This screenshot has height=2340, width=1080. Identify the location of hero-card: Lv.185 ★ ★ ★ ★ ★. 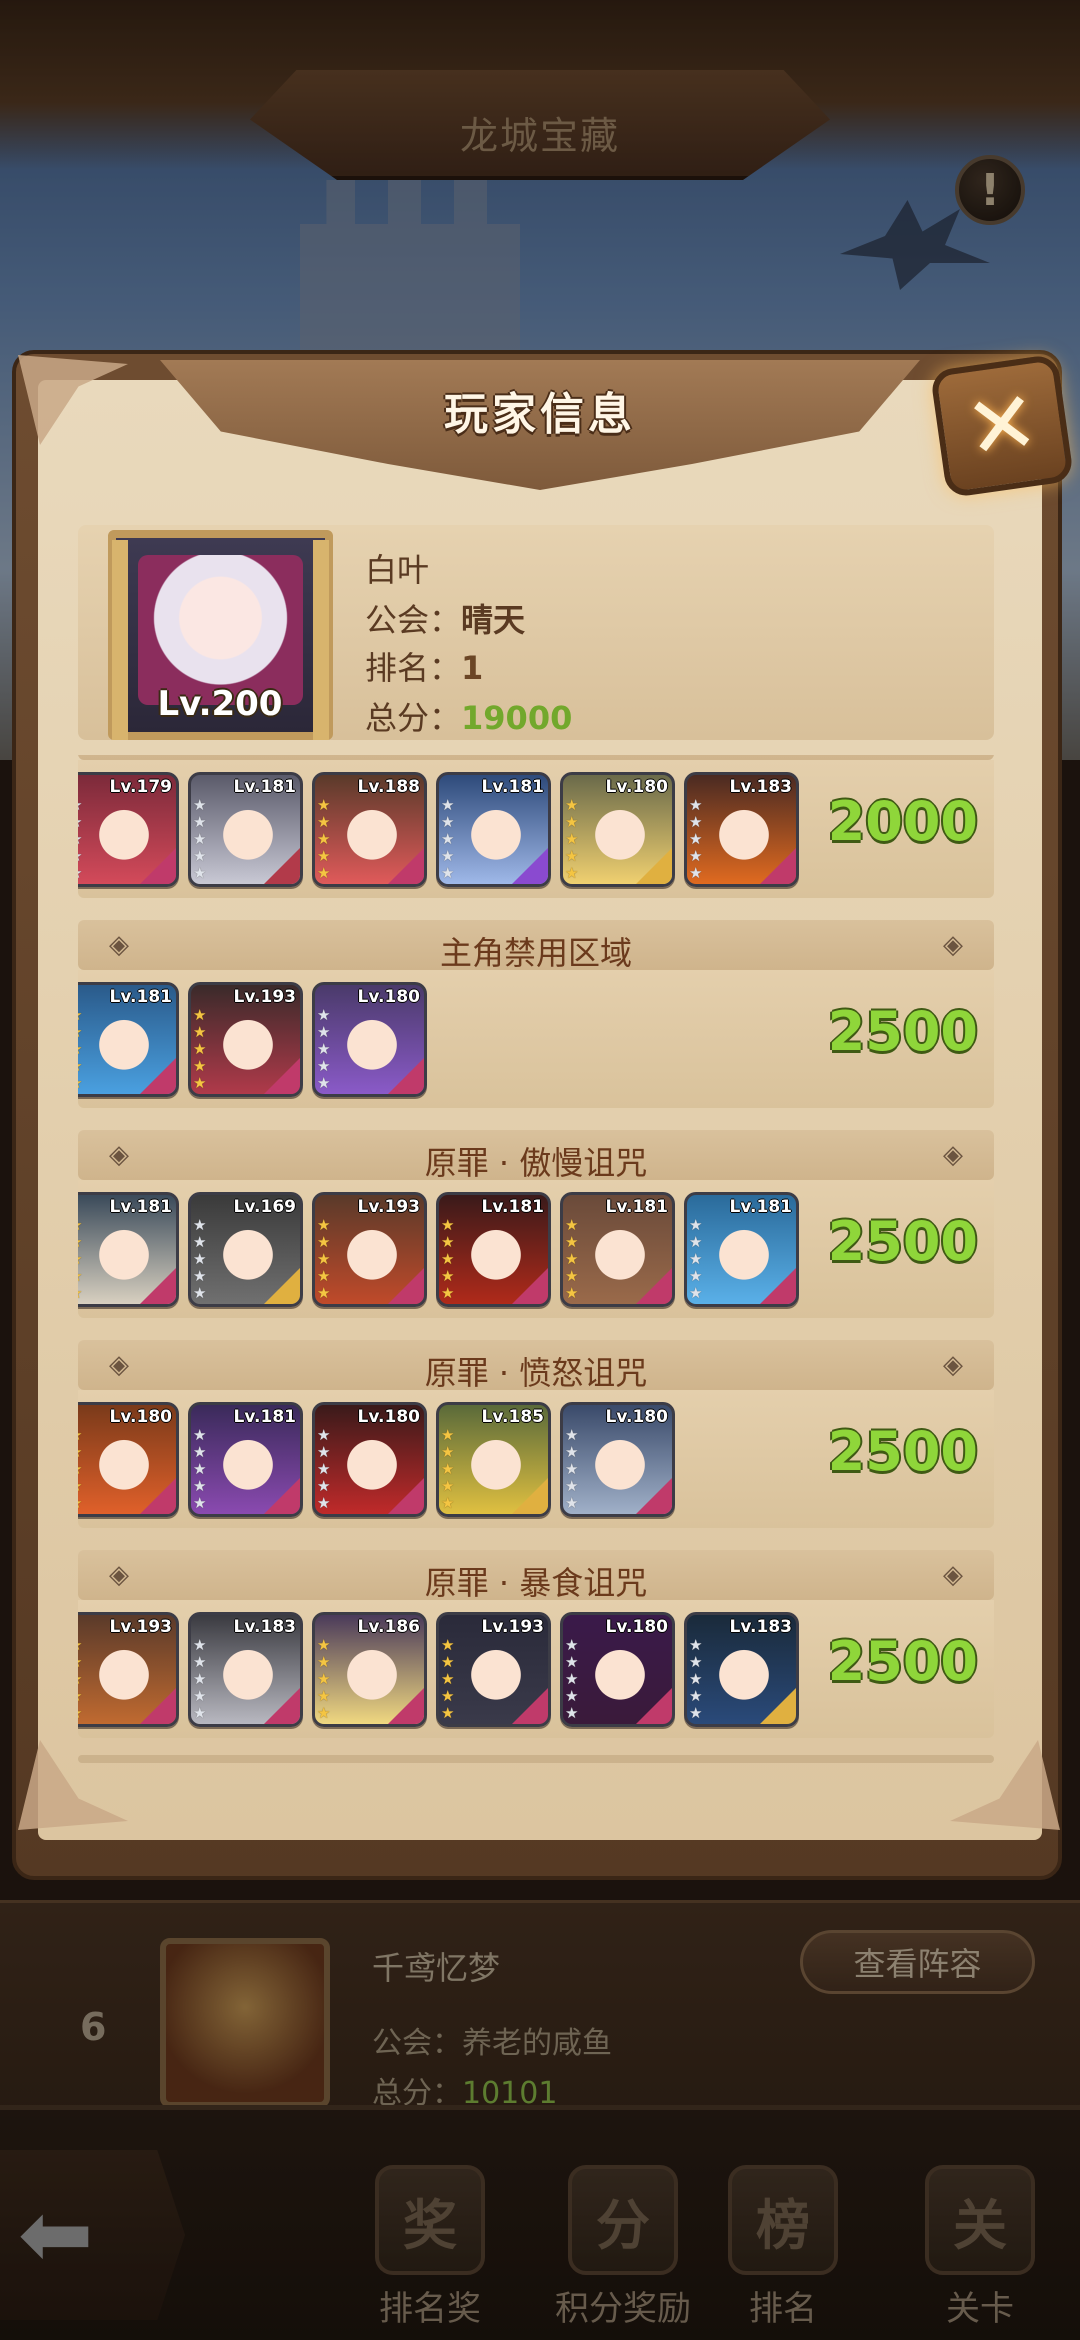
(493, 1459).